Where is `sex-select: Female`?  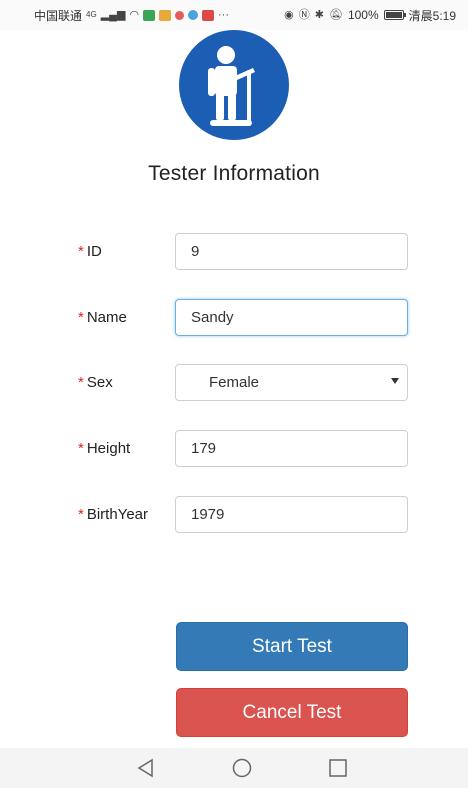 sex-select: Female is located at coordinates (291, 382).